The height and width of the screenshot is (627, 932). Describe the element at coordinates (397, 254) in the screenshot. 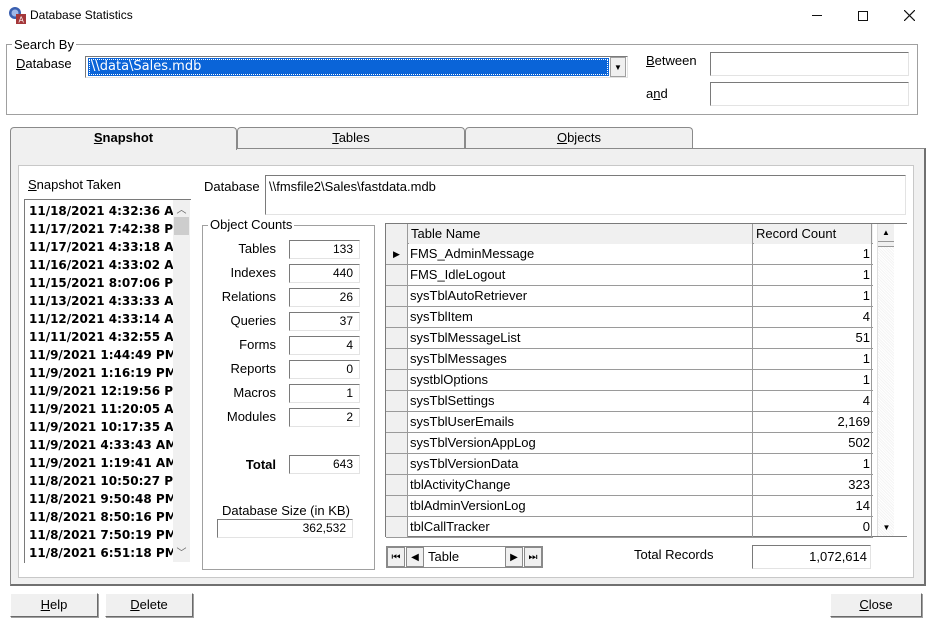

I see `row-selector: ▶` at that location.